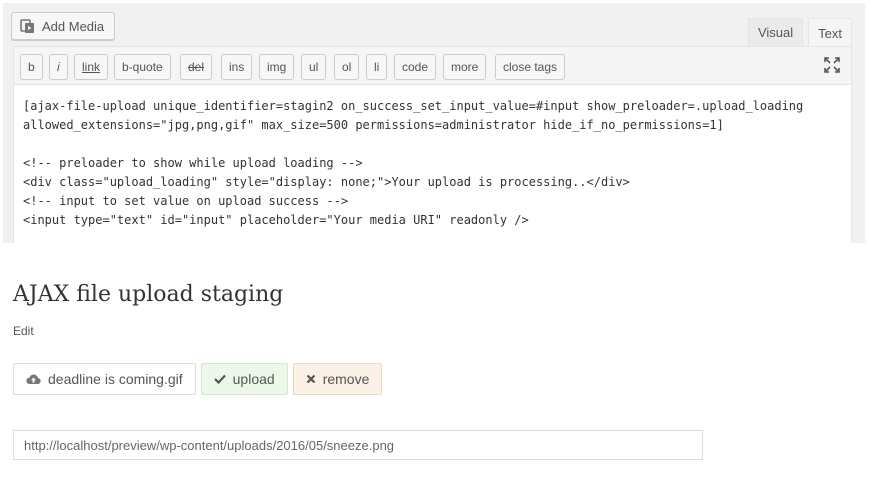  I want to click on qt-italic-button: i, so click(58, 67).